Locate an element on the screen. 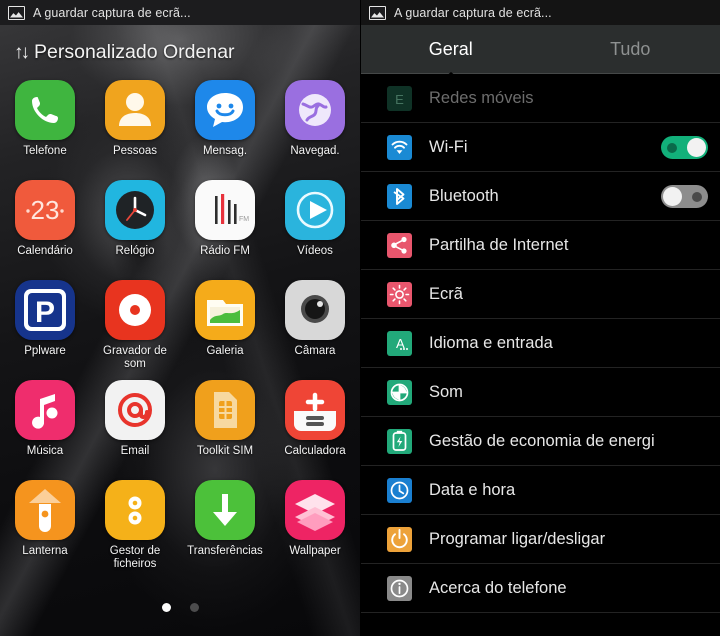 This screenshot has width=720, height=636. settings-row-redes-m-veis: E Redes móveis is located at coordinates (540, 98).